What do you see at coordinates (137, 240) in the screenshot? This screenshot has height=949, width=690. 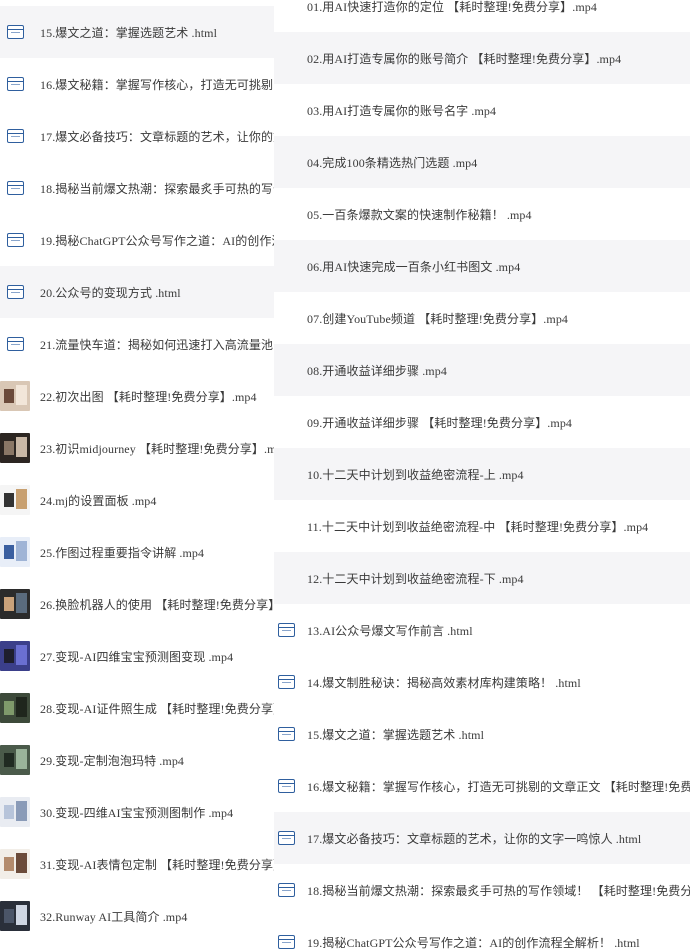 I see `file-list-item: 19.揭秘ChatGPT公众号写作之道：AI的创作流程全解析` at bounding box center [137, 240].